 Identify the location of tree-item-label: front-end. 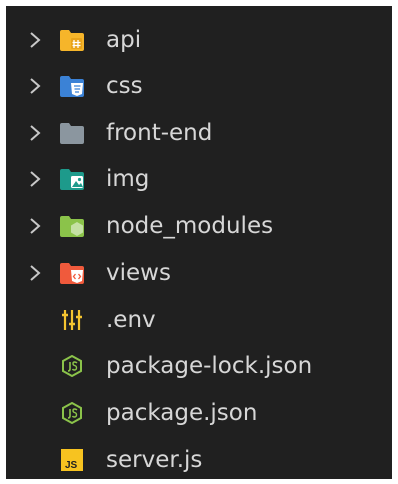
(159, 133).